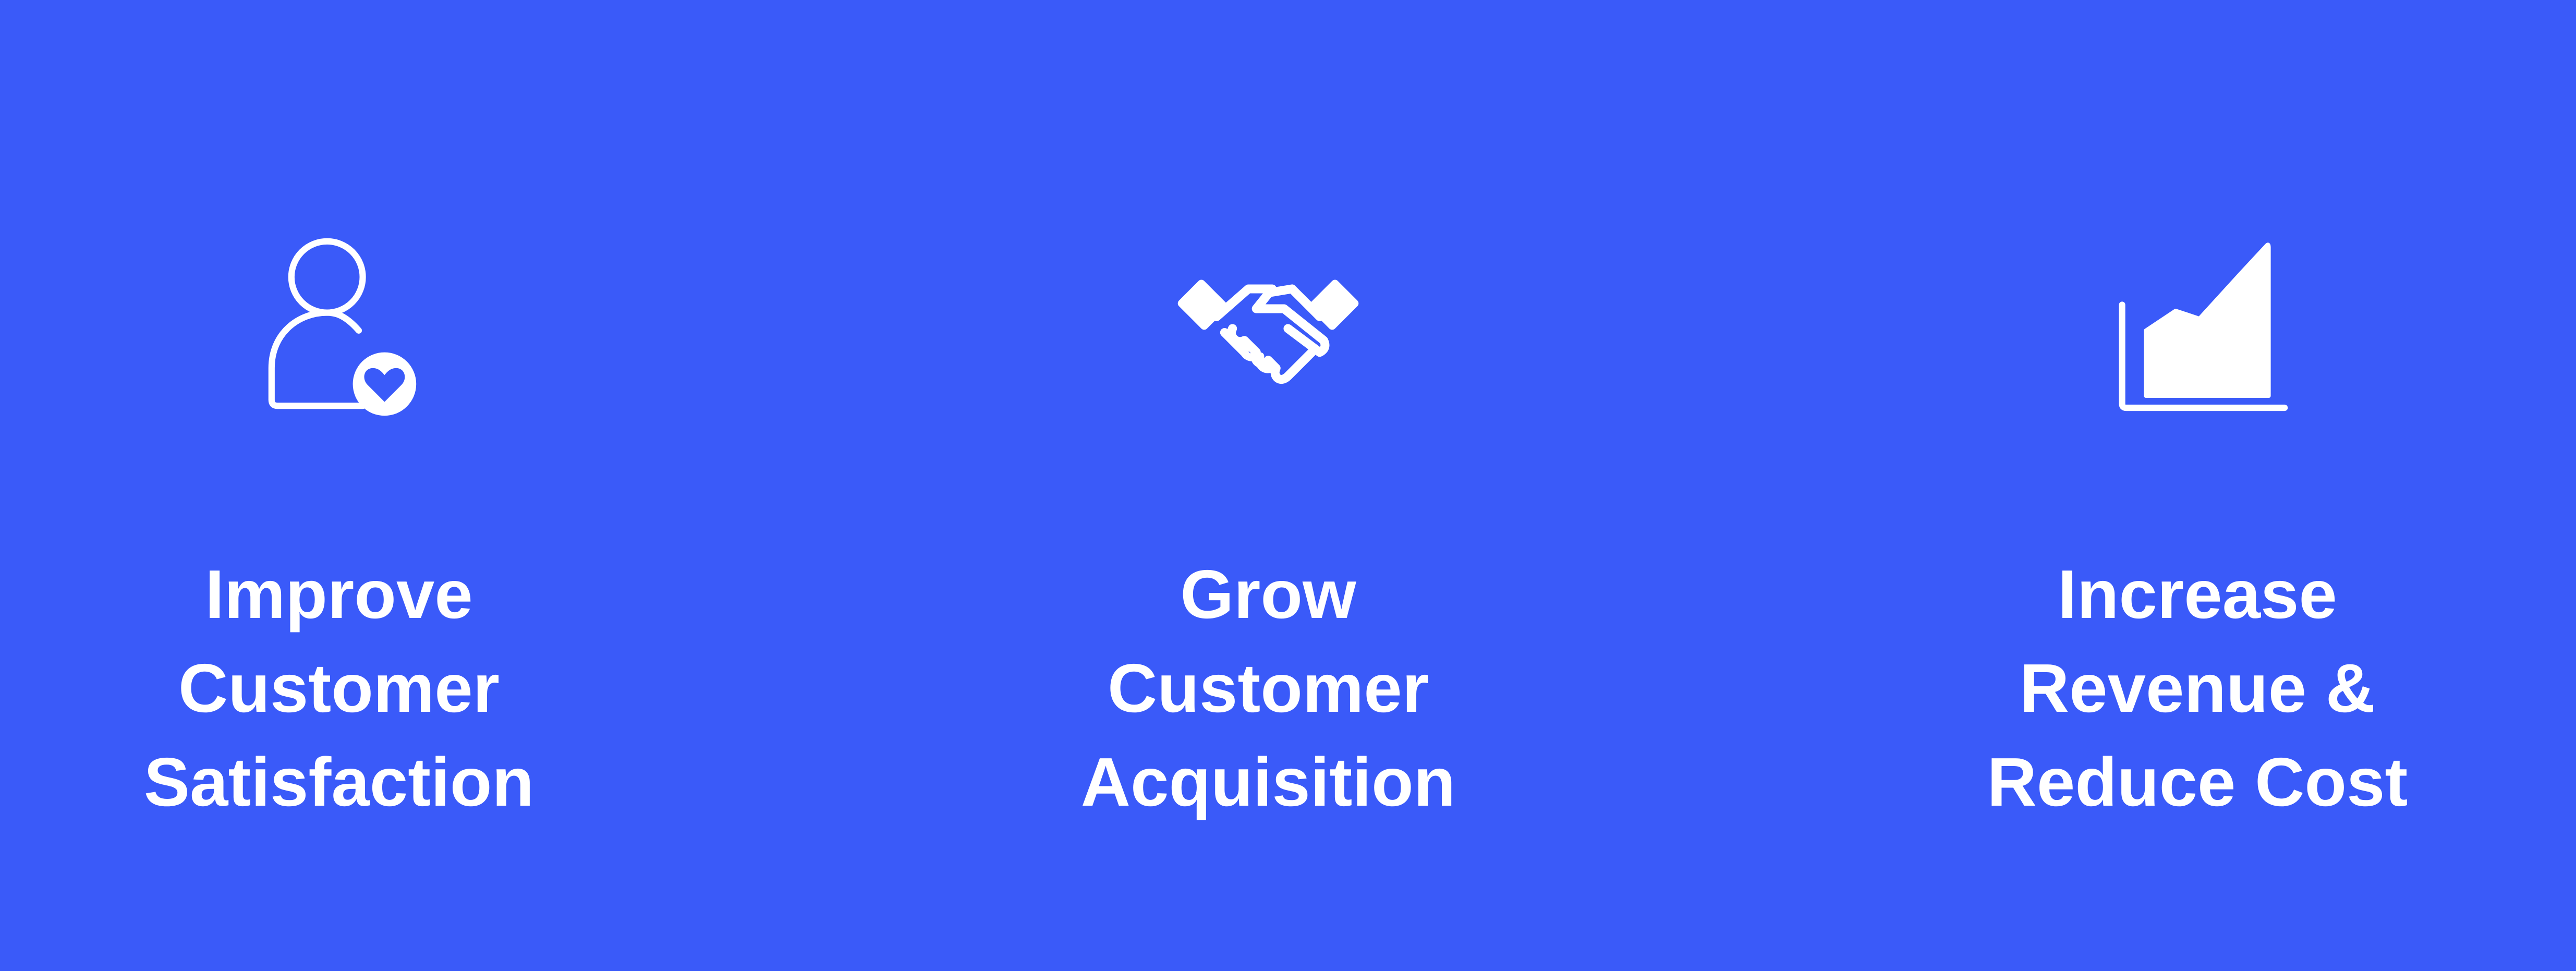  What do you see at coordinates (2197, 328) in the screenshot?
I see `area-chart-icon` at bounding box center [2197, 328].